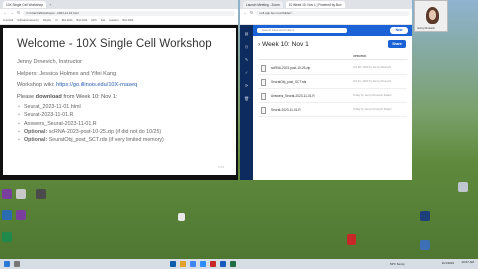  Describe the element at coordinates (397, 264) in the screenshot. I see `weather-widget: 53°F Sunny` at that location.